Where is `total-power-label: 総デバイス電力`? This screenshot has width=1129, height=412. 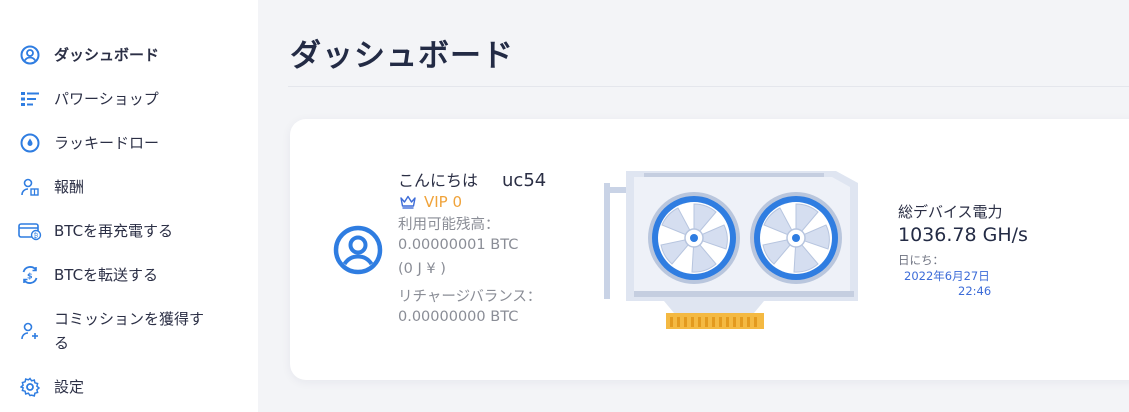
total-power-label: 総デバイス電力 is located at coordinates (950, 212).